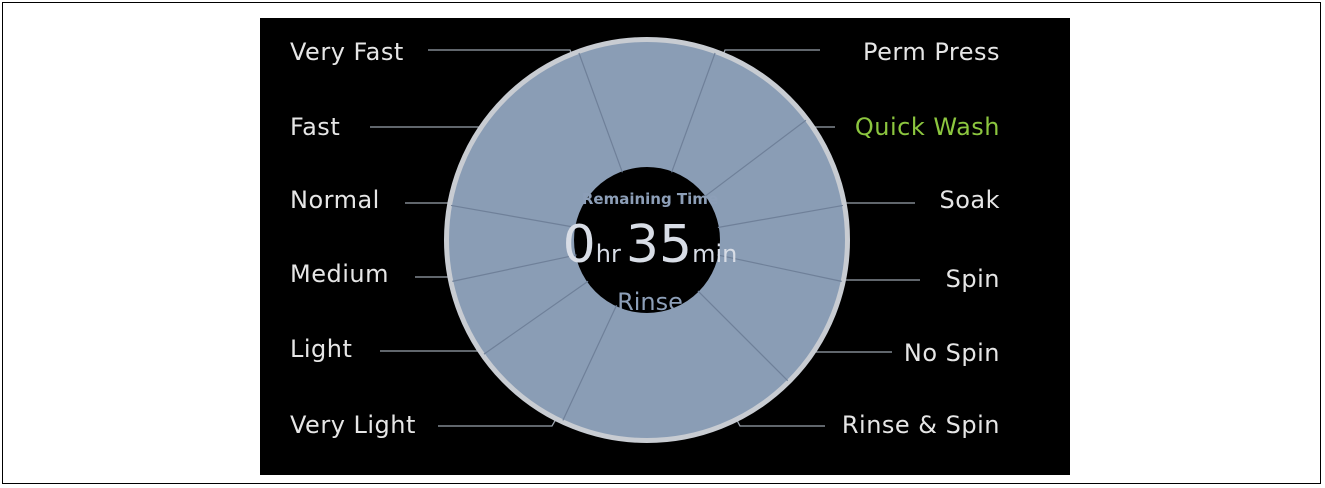 This screenshot has height=488, width=1325. Describe the element at coordinates (579, 245) in the screenshot. I see `remaining-hours: 0` at that location.